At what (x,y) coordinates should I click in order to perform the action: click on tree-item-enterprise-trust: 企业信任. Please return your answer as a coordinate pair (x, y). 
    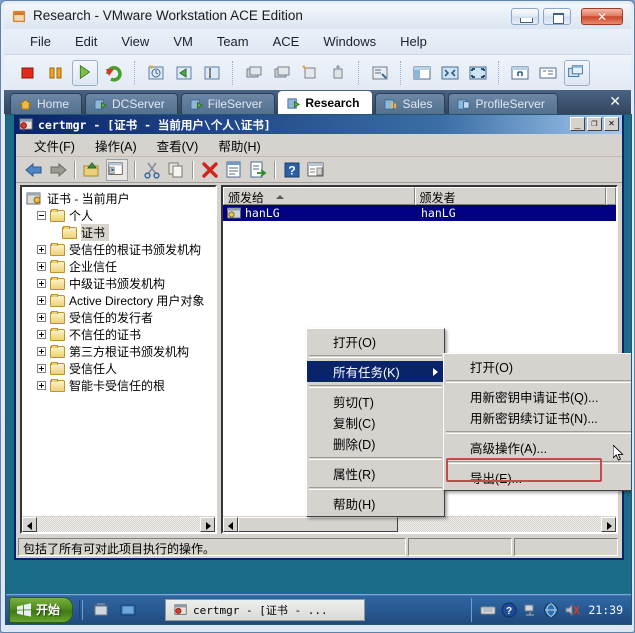
    Looking at the image, I should click on (120, 266).